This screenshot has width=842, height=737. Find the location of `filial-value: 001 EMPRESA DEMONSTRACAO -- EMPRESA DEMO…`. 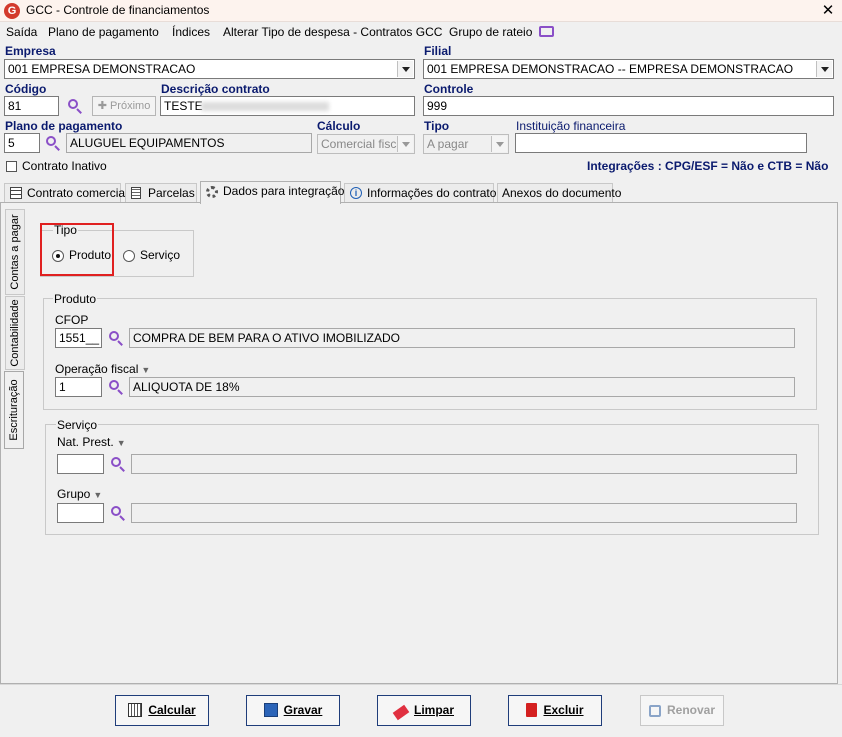

filial-value: 001 EMPRESA DEMONSTRACAO -- EMPRESA DEMO… is located at coordinates (610, 69).